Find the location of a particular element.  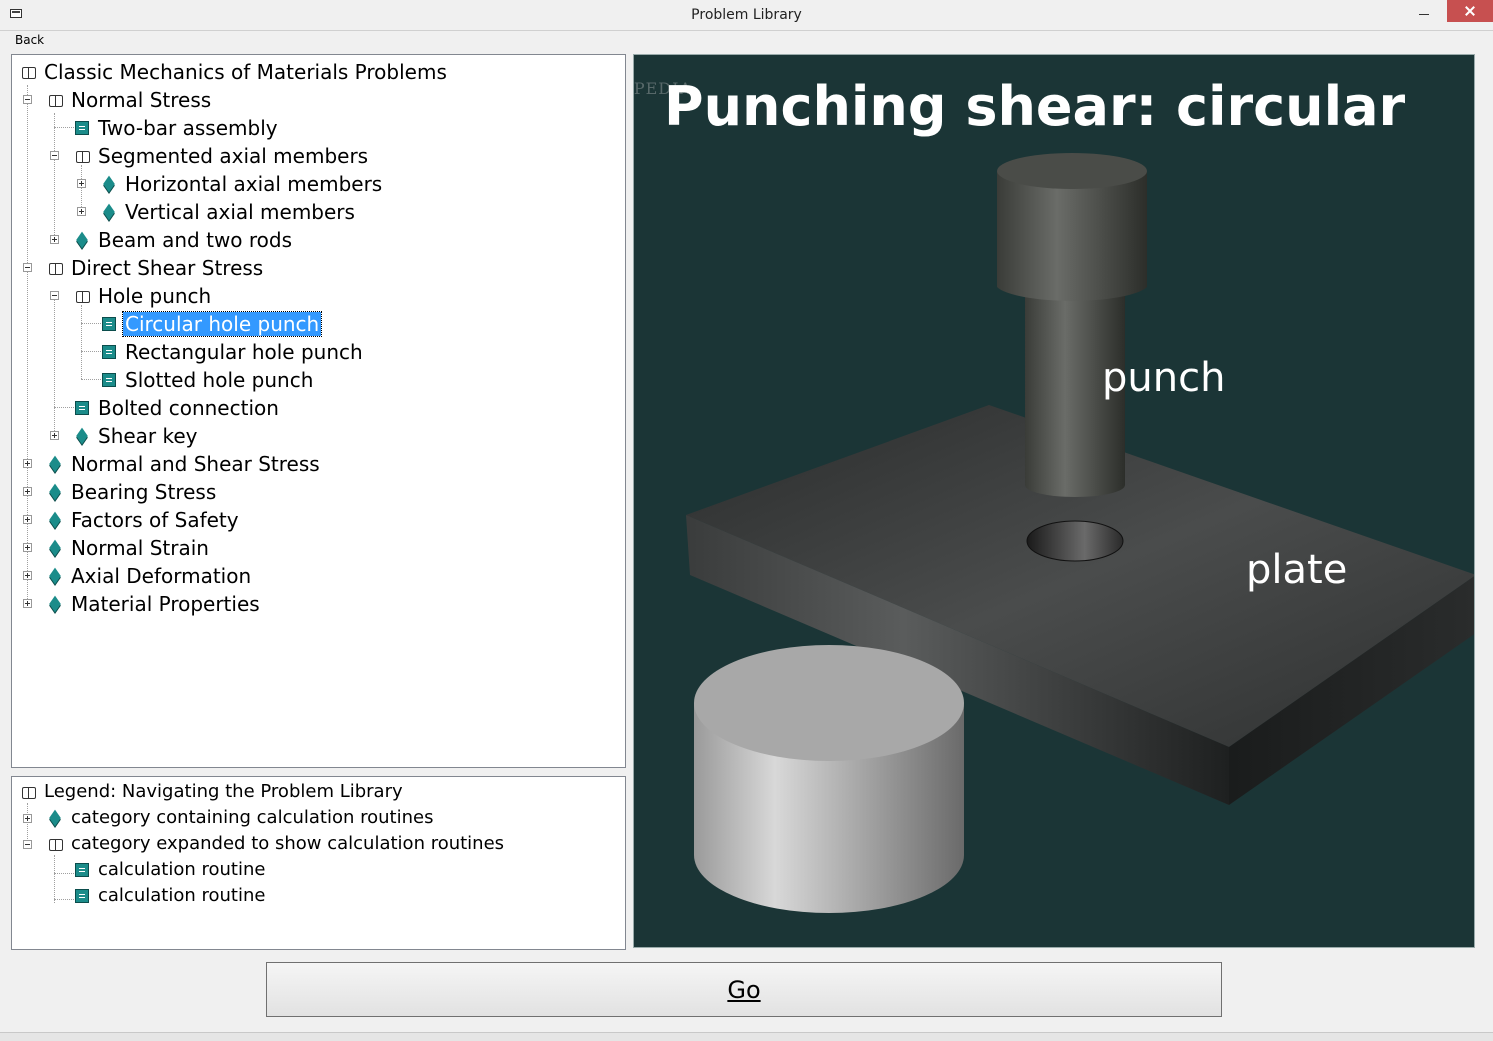

go-button: Go is located at coordinates (744, 989).